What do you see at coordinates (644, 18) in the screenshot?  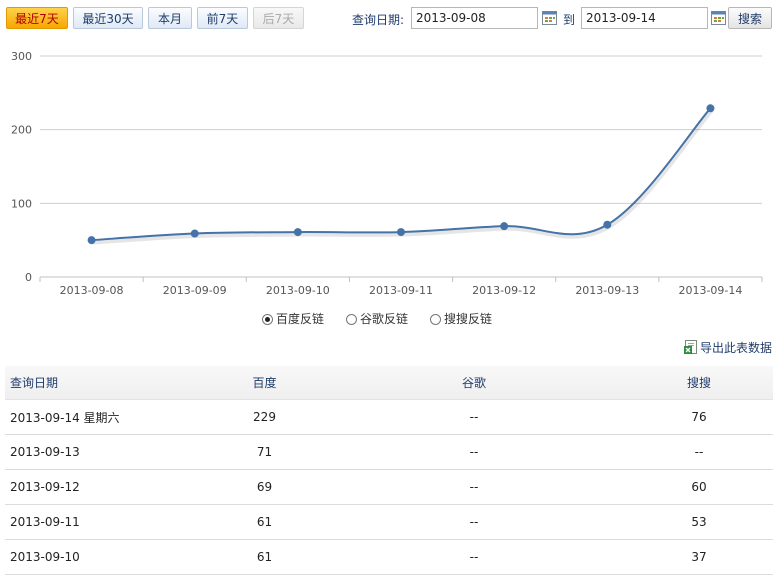 I see `end-date-input` at bounding box center [644, 18].